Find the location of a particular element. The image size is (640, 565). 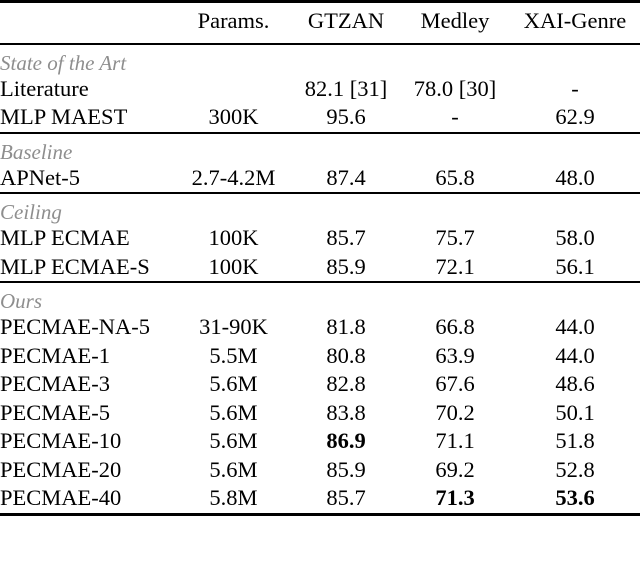

table-row: MLP ECMAE 100K 85.7 75.7 58.0 is located at coordinates (320, 238).